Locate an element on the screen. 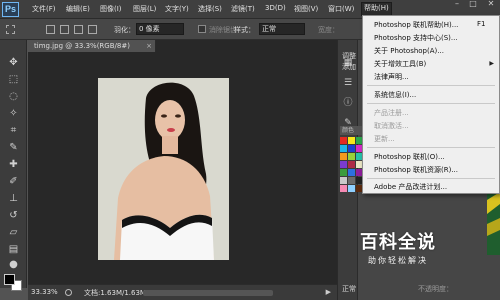 This screenshot has width=500, height=300. healing-brush-tool-icon: ✚ is located at coordinates (13, 164).